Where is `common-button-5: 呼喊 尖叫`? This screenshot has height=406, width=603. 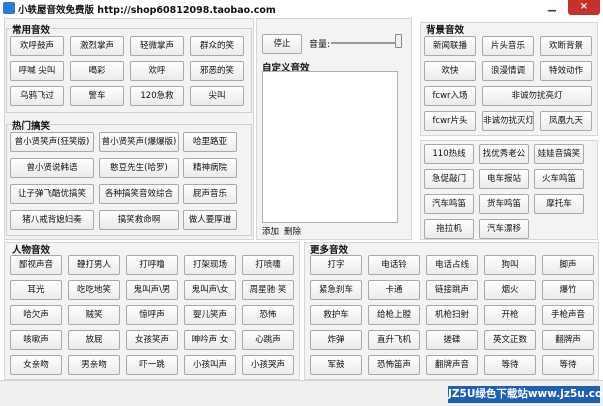
common-button-5: 呼喊 尖叫 is located at coordinates (37, 71).